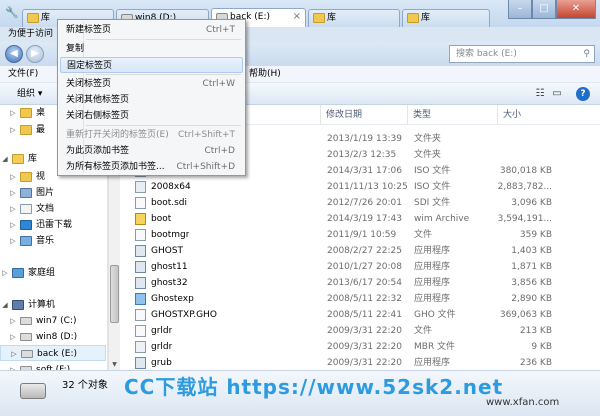 Image resolution: width=600 pixels, height=416 pixels. I want to click on menu-item-shortcut: Ctrl+Shift+T, so click(206, 135).